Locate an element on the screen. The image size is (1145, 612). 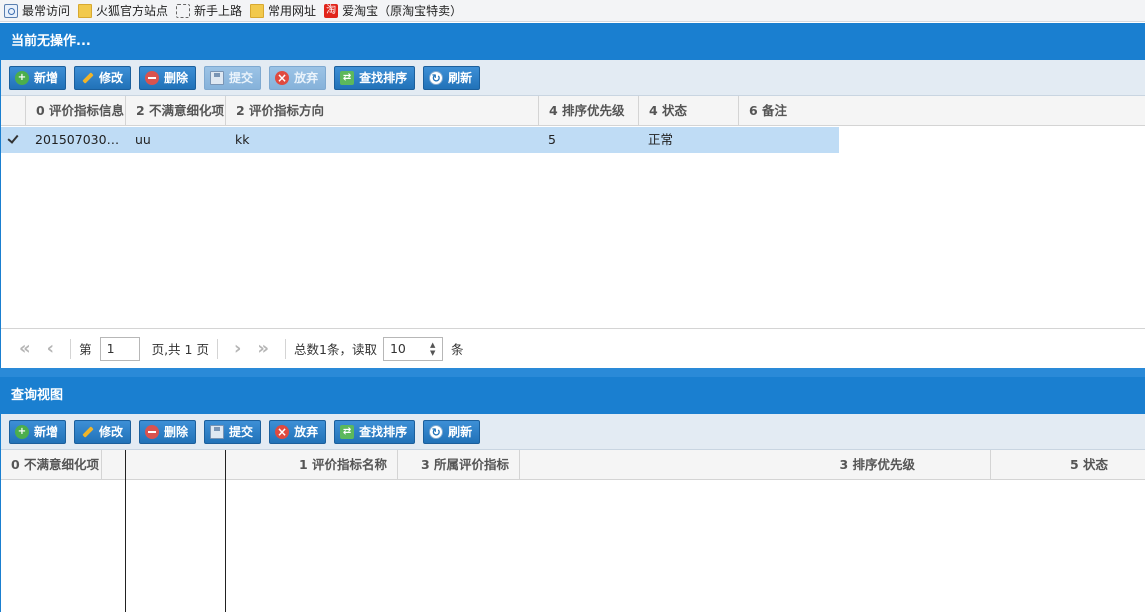
table-row: 201507030… uu kk 5 正常 is located at coordinates (420, 140).